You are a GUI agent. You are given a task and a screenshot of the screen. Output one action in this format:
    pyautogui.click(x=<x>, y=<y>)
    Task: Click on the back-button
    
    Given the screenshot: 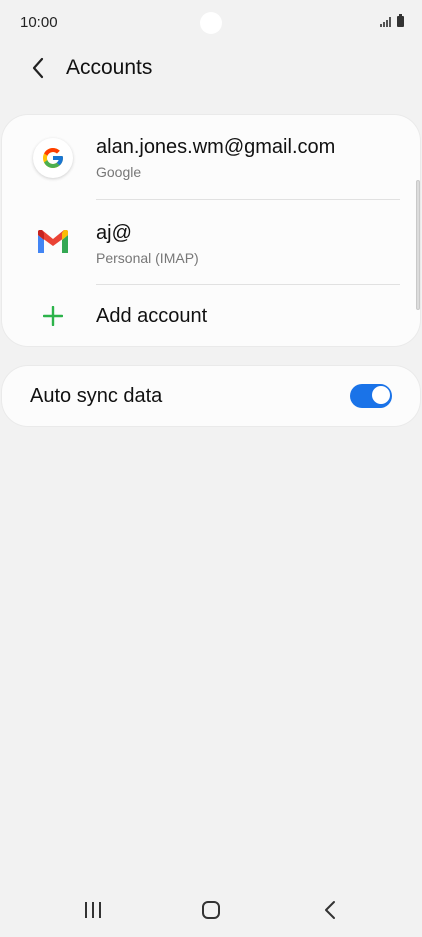 What is the action you would take?
    pyautogui.click(x=38, y=68)
    